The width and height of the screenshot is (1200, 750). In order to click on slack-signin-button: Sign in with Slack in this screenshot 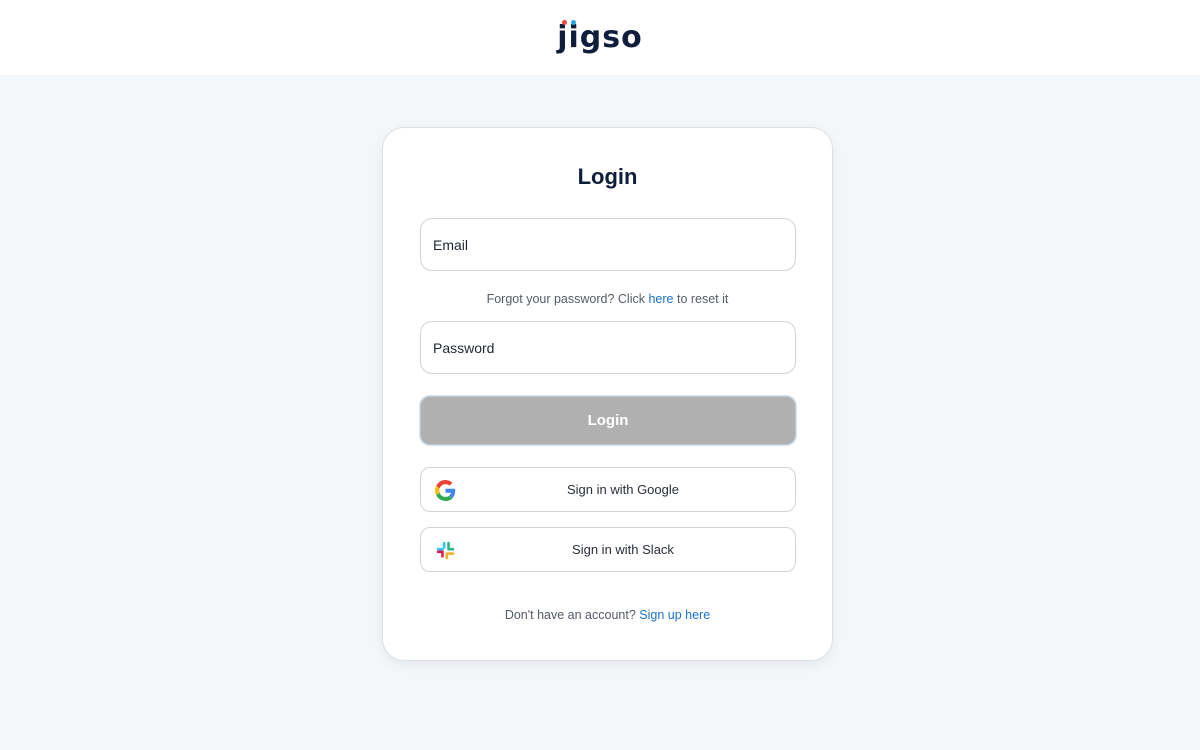, I will do `click(608, 549)`.